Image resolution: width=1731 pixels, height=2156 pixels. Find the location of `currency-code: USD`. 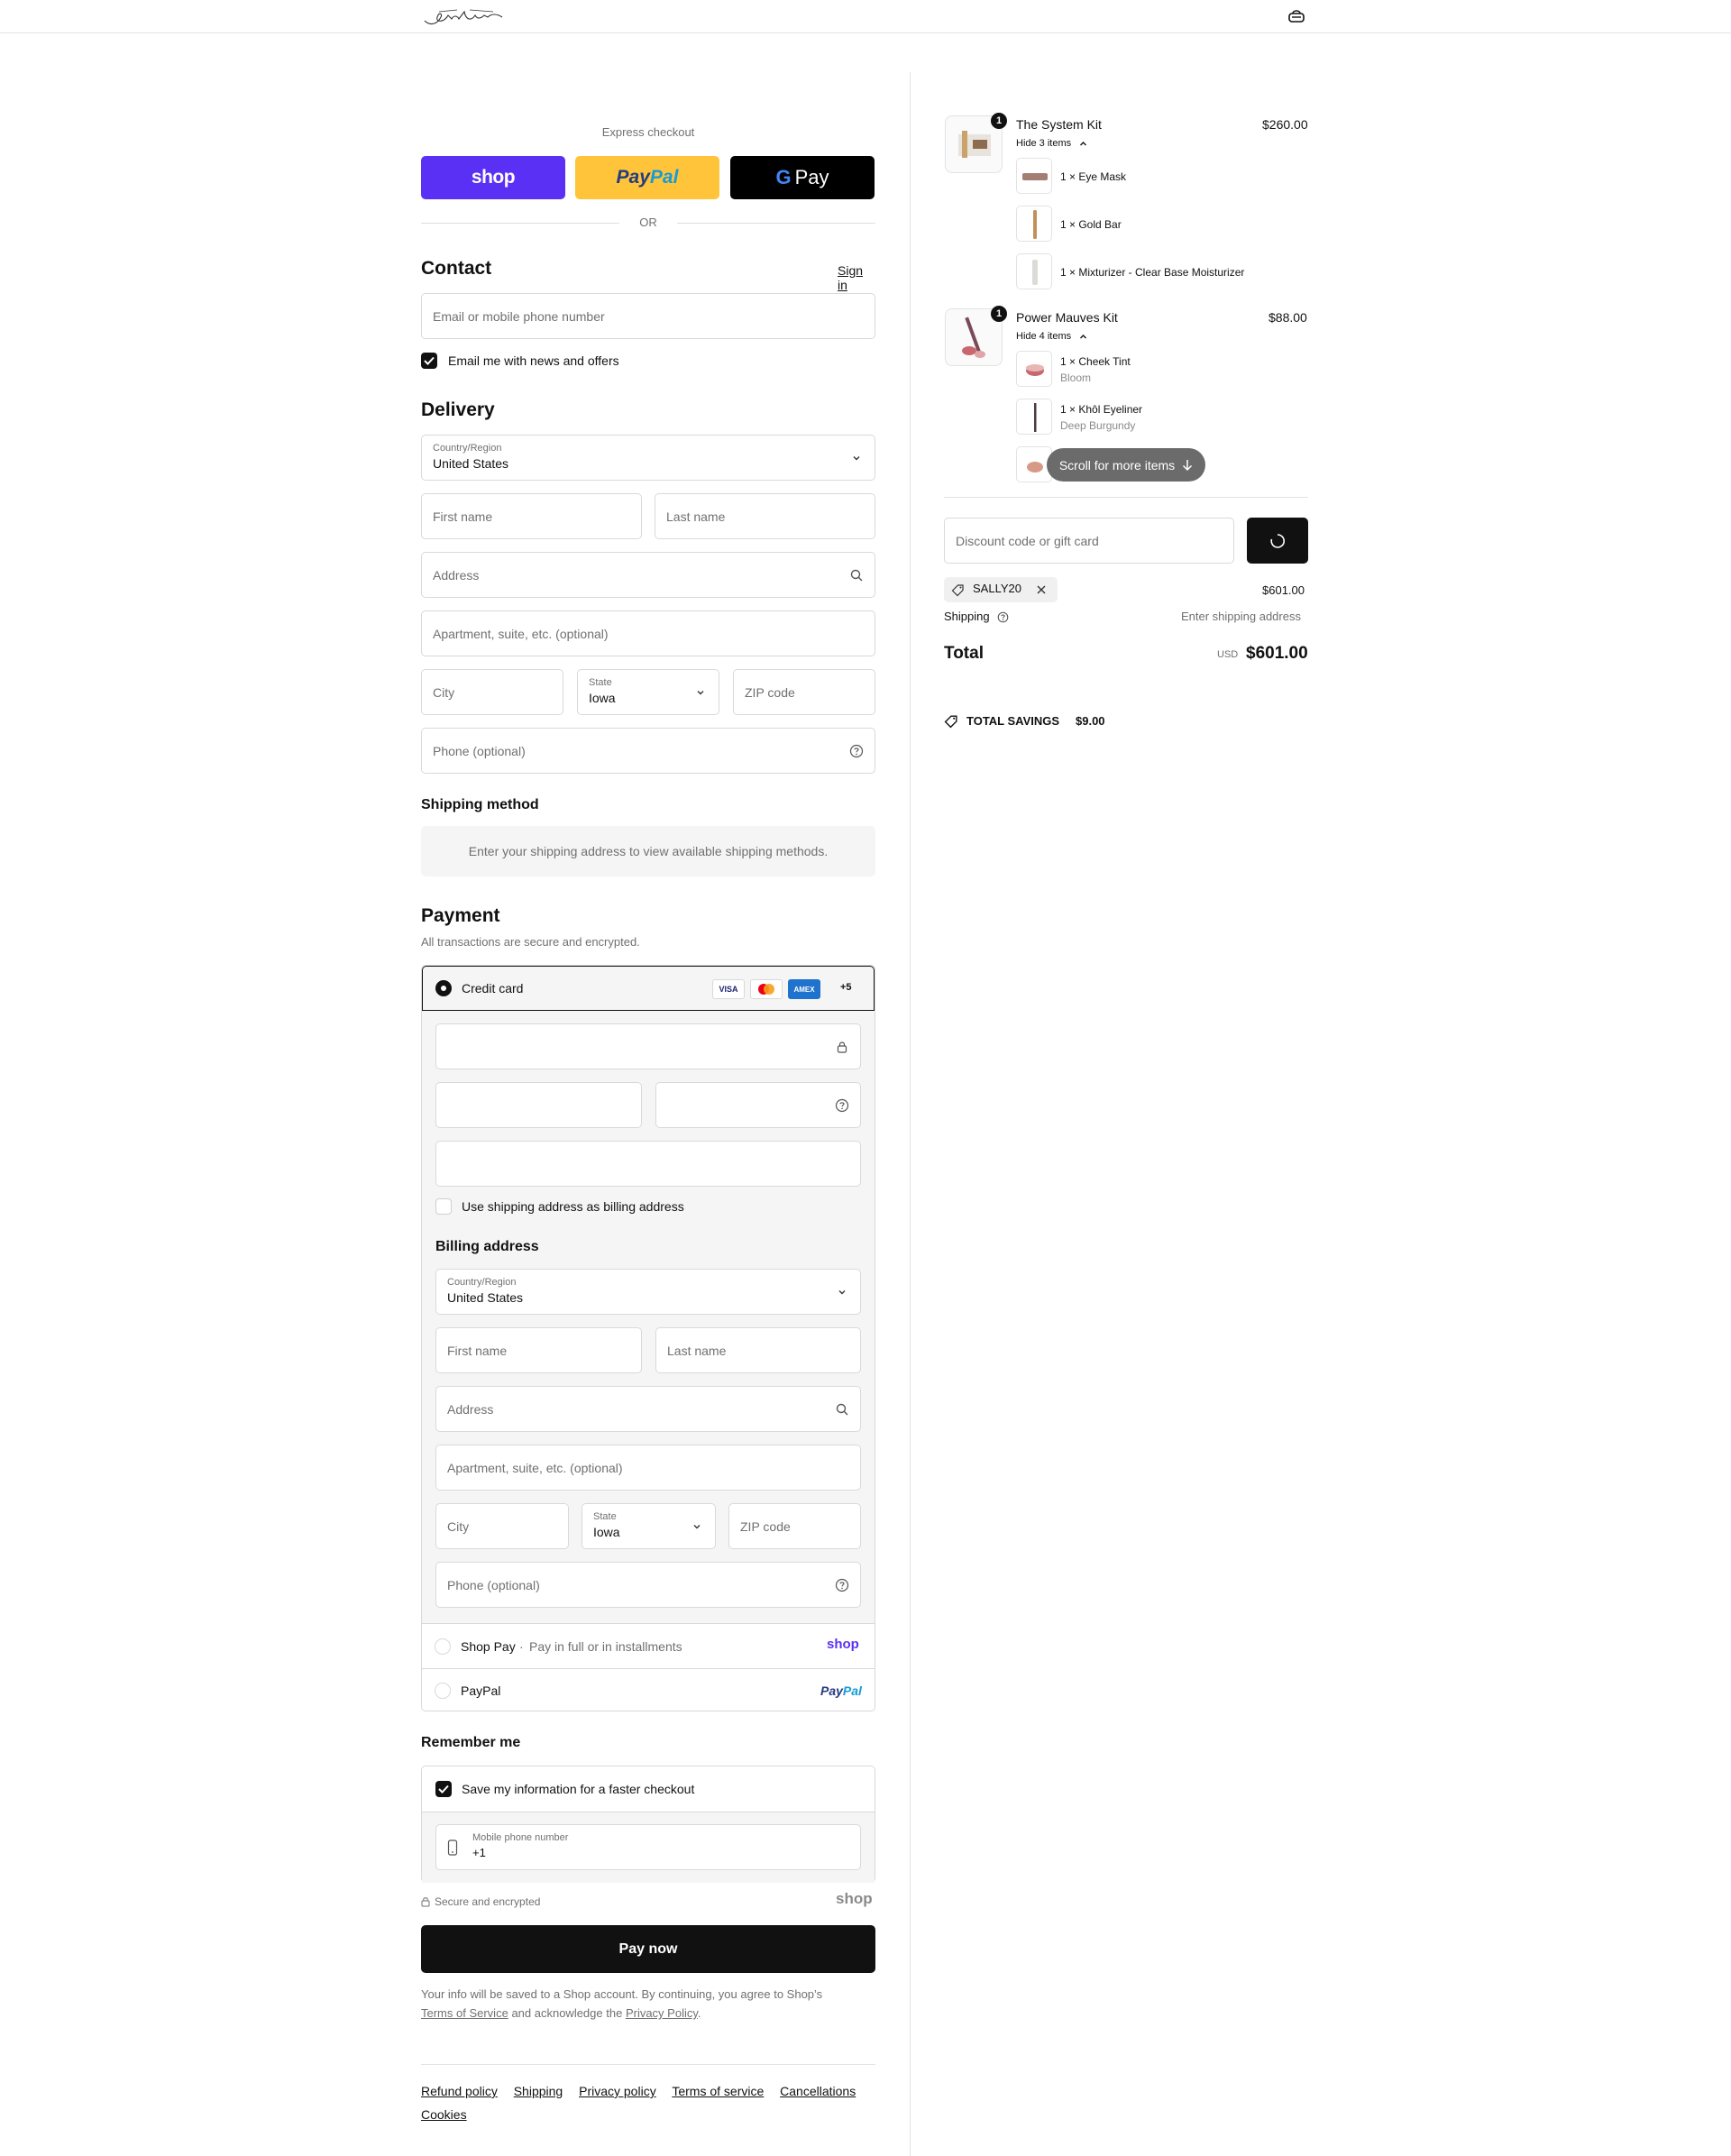

currency-code: USD is located at coordinates (1228, 654).